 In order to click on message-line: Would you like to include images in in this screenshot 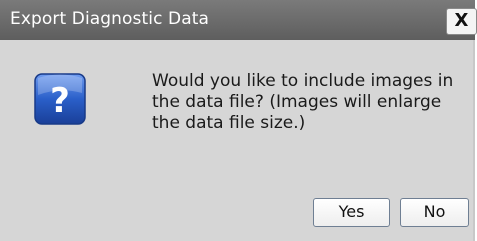, I will do `click(303, 81)`.